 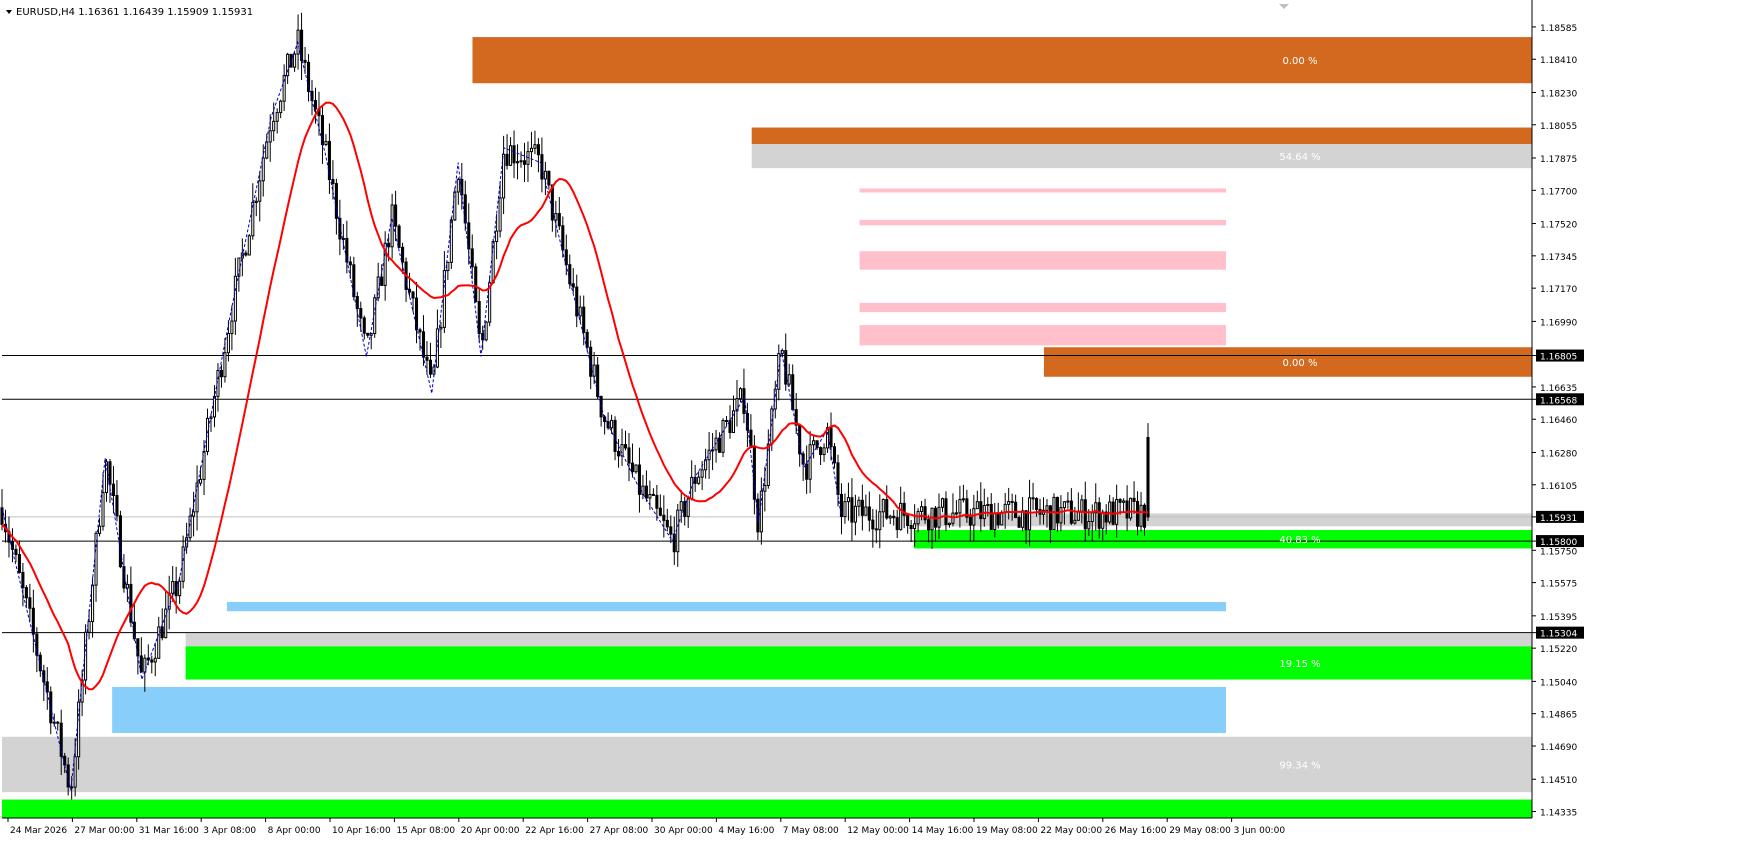 I want to click on y-tick-label-16: 1.15931, so click(x=1558, y=519).